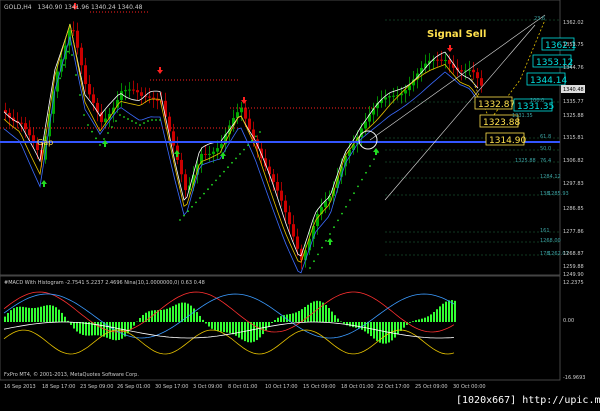  Describe the element at coordinates (58, 387) in the screenshot. I see `time-axis-label: 18 Sep 17:00` at that location.